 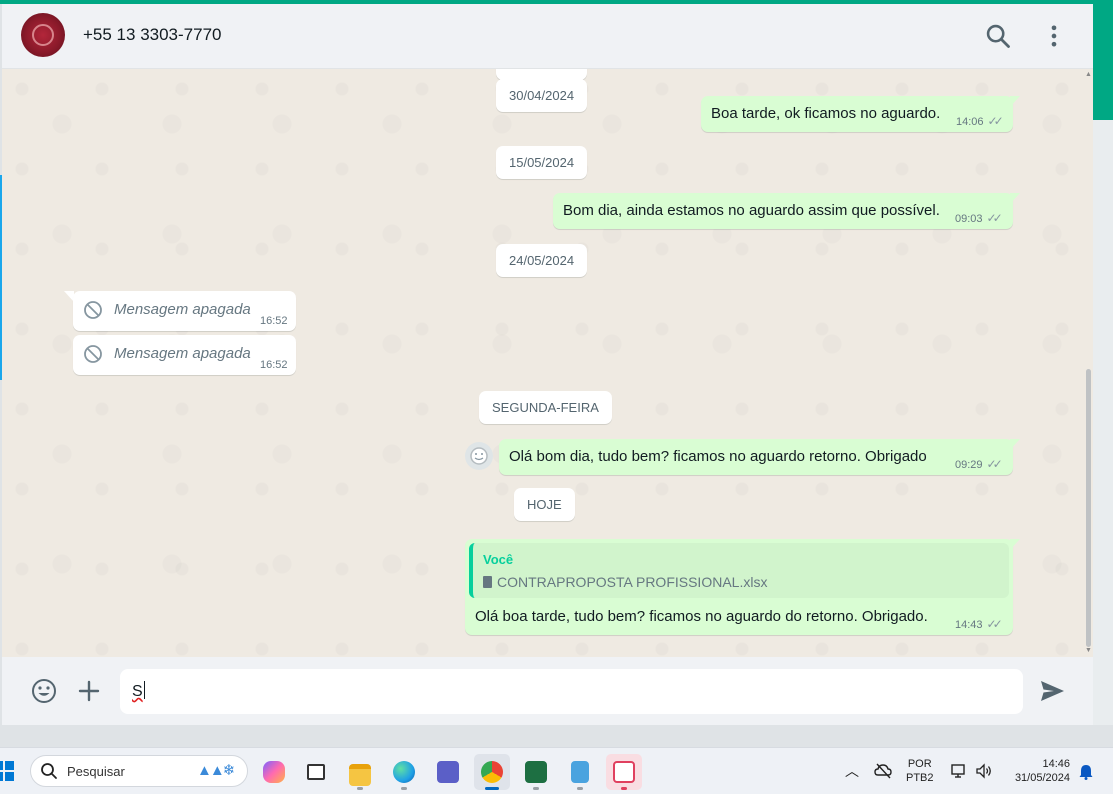 What do you see at coordinates (739, 570) in the screenshot?
I see `quoted-message: Você CONTRAPROPOSTA PROFISSIONAL.xlsx` at bounding box center [739, 570].